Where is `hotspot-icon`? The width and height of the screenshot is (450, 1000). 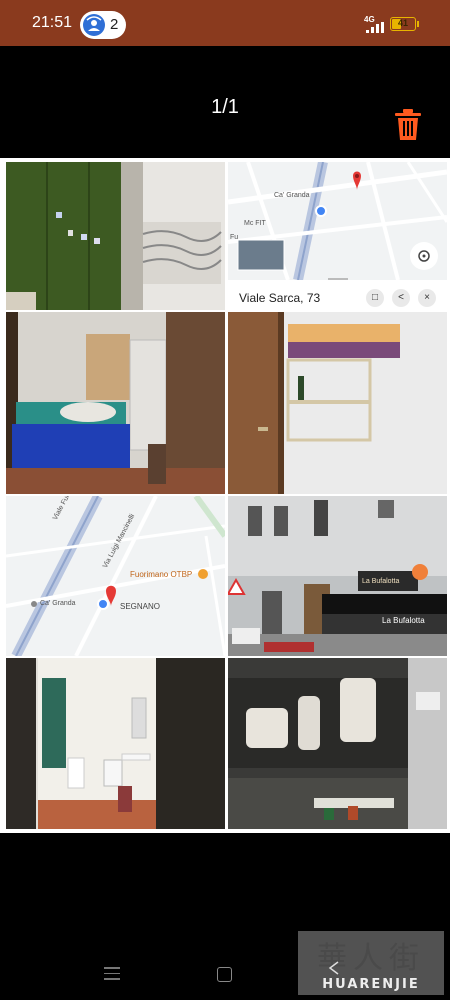
hotspot-icon is located at coordinates (94, 25).